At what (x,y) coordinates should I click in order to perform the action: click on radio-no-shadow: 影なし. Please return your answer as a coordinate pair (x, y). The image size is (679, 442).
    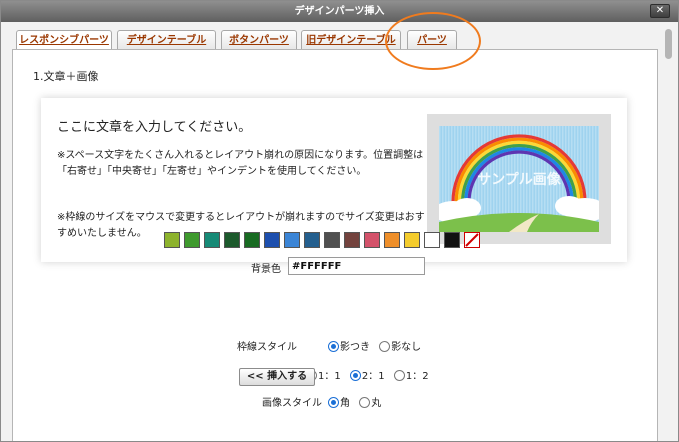
    Looking at the image, I should click on (400, 347).